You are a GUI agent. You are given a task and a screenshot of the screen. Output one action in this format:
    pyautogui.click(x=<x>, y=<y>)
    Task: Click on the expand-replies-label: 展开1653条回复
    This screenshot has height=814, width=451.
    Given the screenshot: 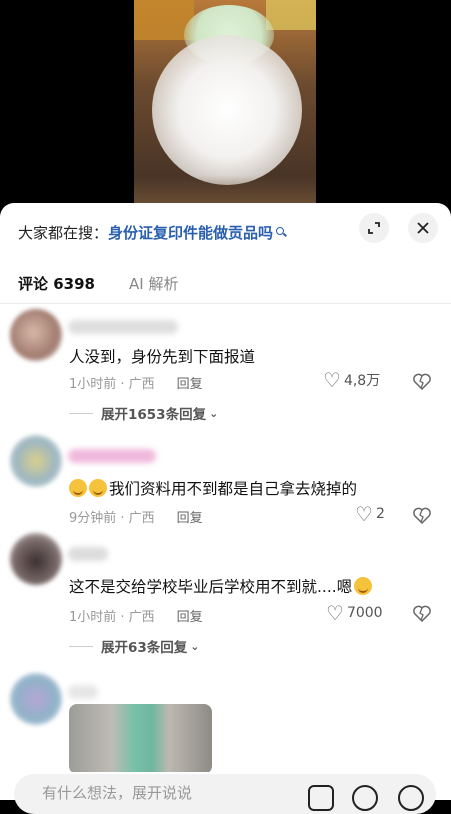 What is the action you would take?
    pyautogui.click(x=154, y=415)
    